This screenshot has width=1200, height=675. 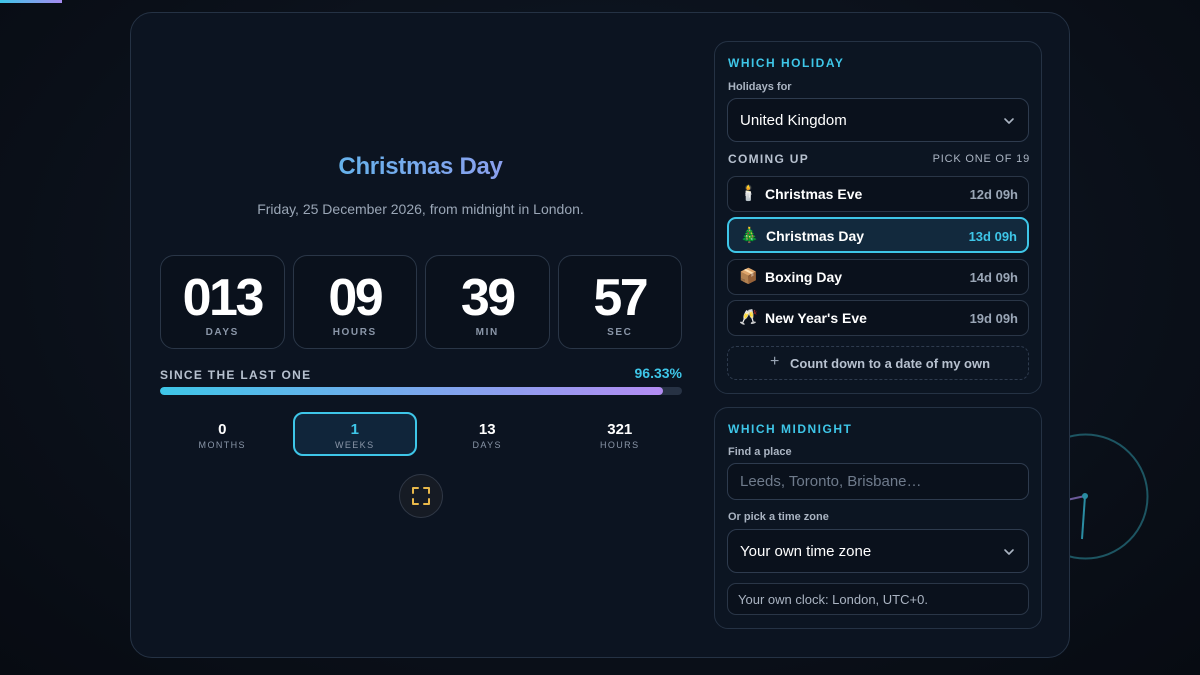 What do you see at coordinates (816, 318) in the screenshot?
I see `holiday-item-name: New Year's Eve` at bounding box center [816, 318].